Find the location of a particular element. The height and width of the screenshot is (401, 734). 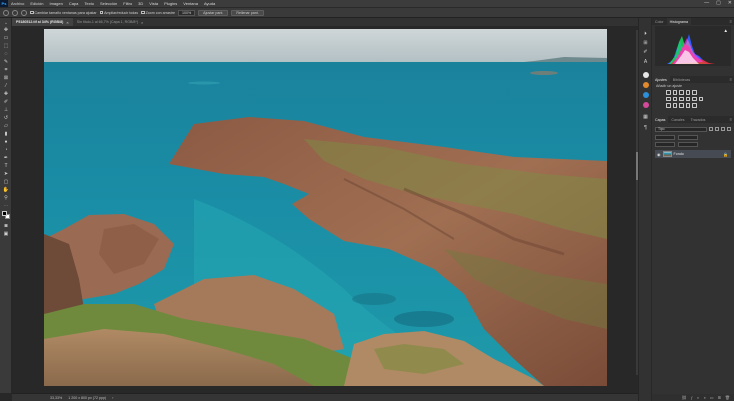

tab-layers: Capas is located at coordinates (660, 119).